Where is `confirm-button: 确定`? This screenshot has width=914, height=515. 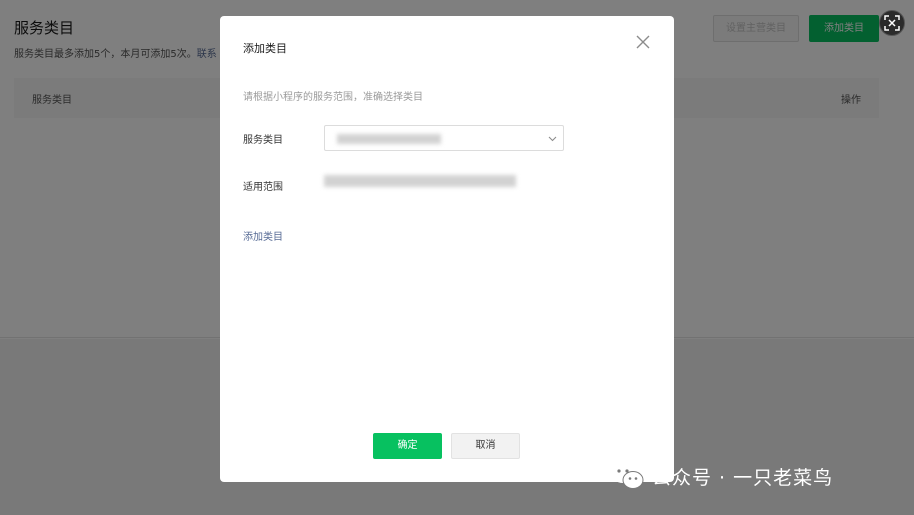
confirm-button: 确定 is located at coordinates (407, 446).